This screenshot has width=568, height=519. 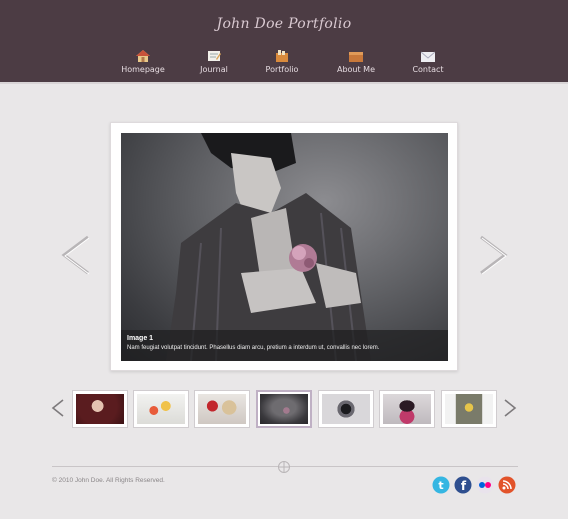 What do you see at coordinates (356, 69) in the screenshot?
I see `nav-label: About Me` at bounding box center [356, 69].